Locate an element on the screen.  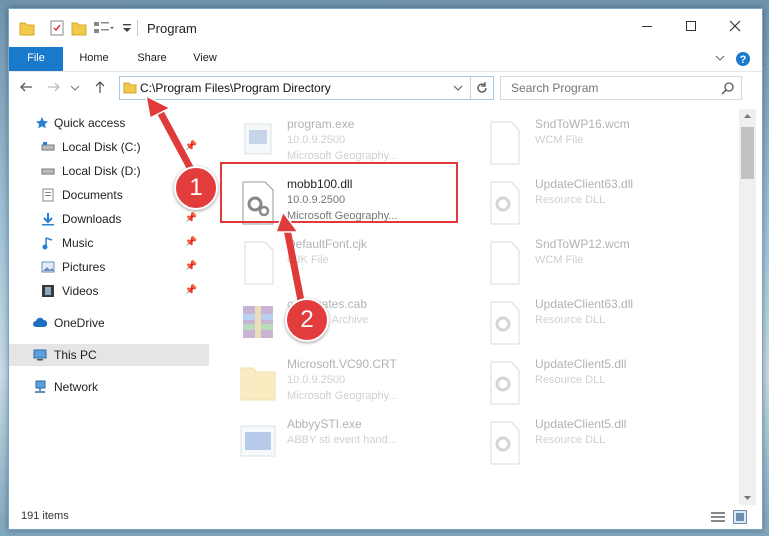
annotation-arrows is located at coordinates (225, 202).